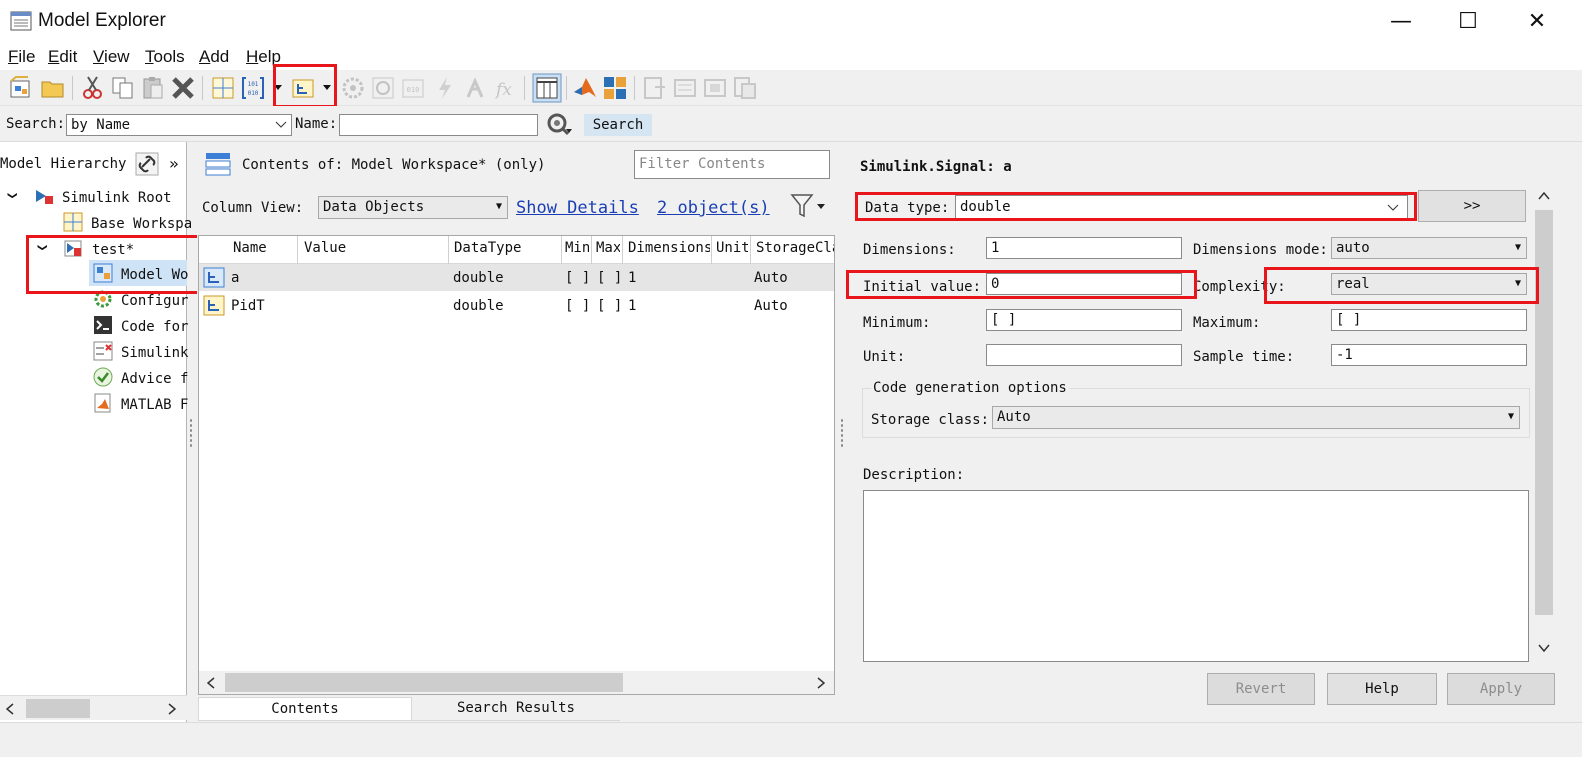 The height and width of the screenshot is (757, 1582). I want to click on dimensions-mode-select: auto ▼, so click(1429, 248).